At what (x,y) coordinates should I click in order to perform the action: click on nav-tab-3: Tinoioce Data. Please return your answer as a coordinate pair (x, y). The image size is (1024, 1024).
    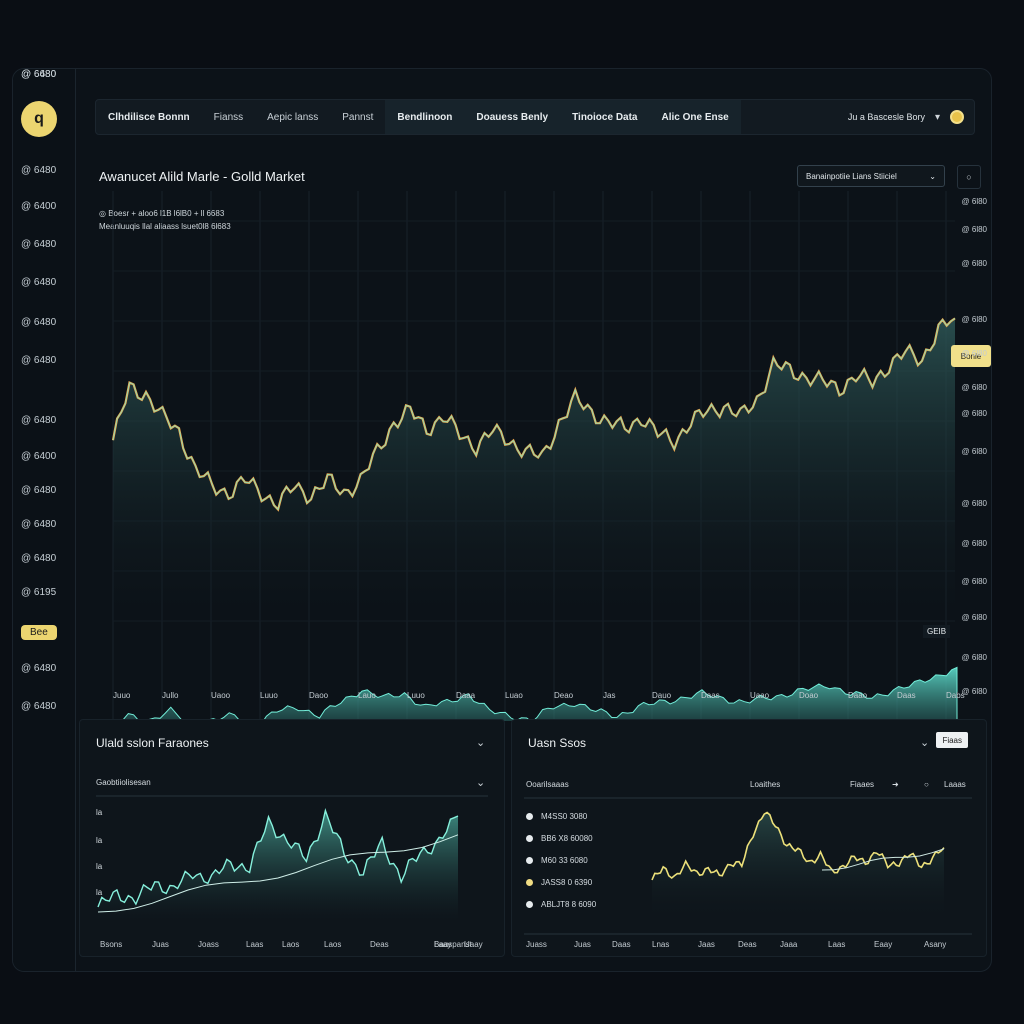
    Looking at the image, I should click on (604, 117).